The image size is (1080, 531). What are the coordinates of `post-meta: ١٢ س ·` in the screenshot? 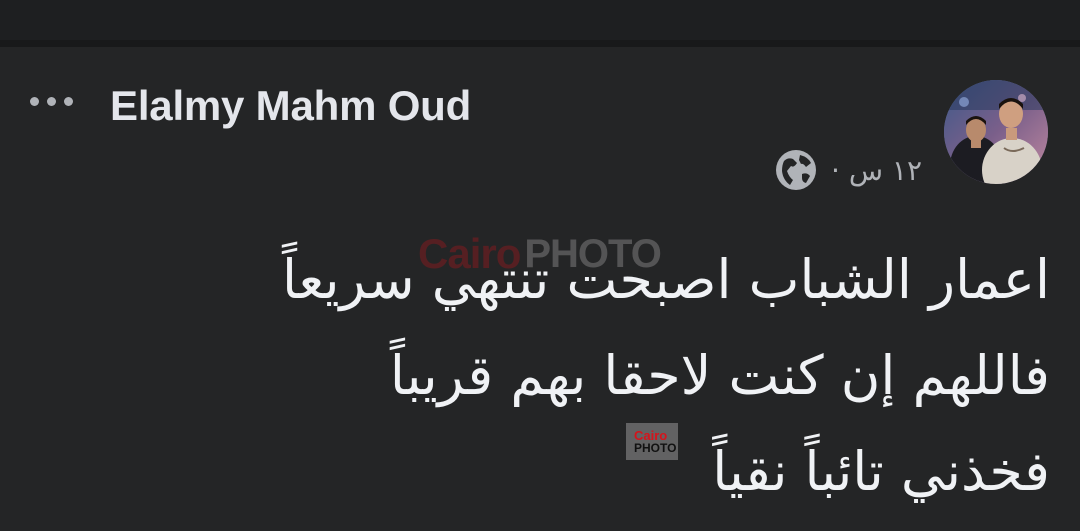 It's located at (848, 170).